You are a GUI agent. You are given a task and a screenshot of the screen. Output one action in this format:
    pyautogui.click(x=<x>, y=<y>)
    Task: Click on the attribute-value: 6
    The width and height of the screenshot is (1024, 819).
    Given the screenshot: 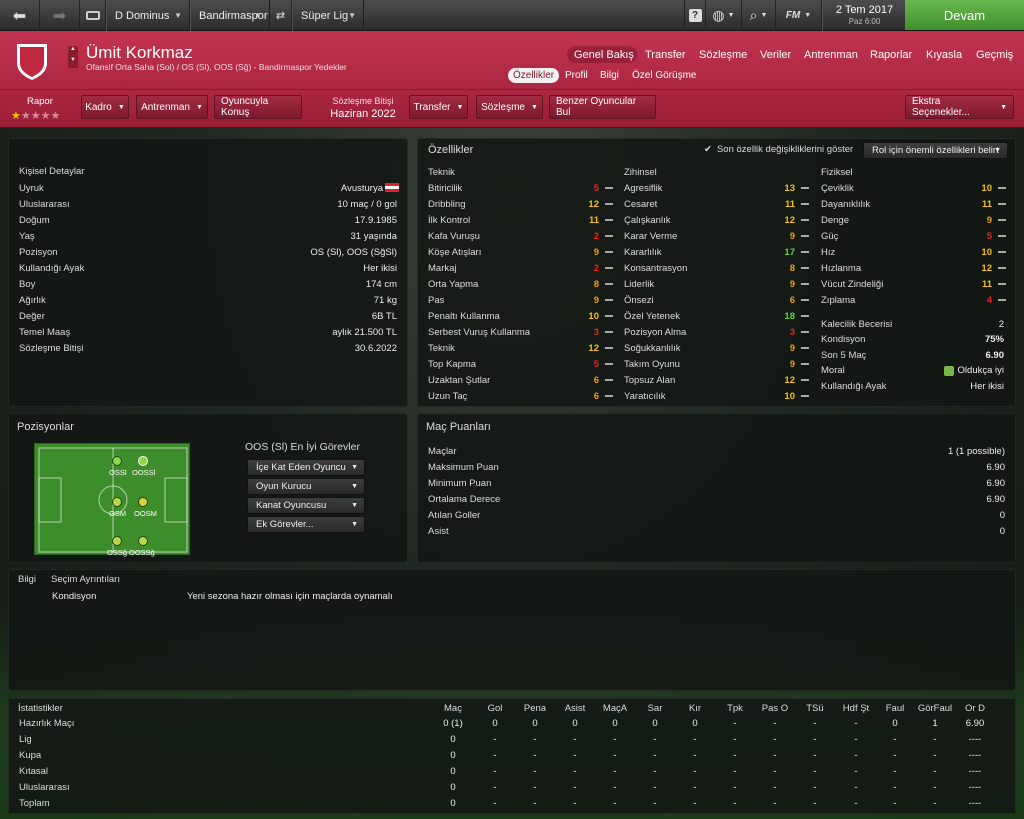 What is the action you would take?
    pyautogui.click(x=596, y=380)
    